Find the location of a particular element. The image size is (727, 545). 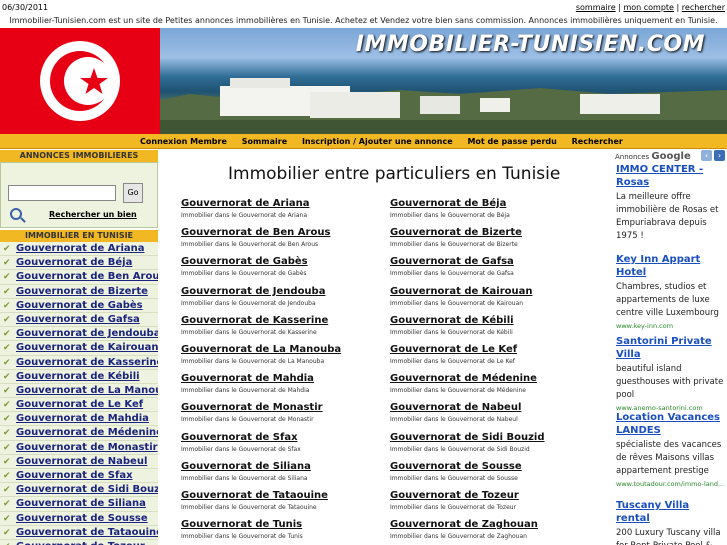

sidebar-item-governorate: ✔ Gouvernorat de Kasserine is located at coordinates (79, 363).